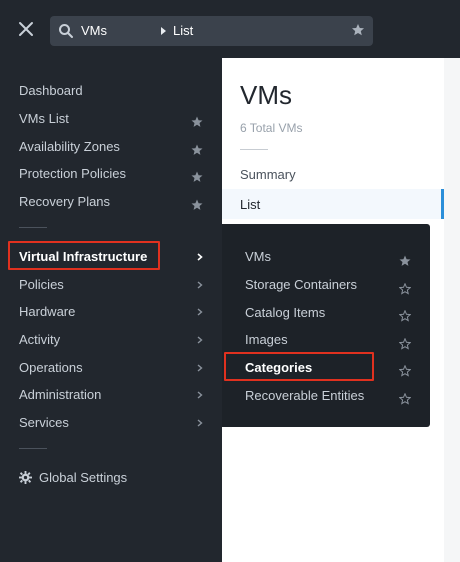 This screenshot has height=562, width=460. Describe the element at coordinates (83, 477) in the screenshot. I see `global-settings-label: Global Settings` at that location.